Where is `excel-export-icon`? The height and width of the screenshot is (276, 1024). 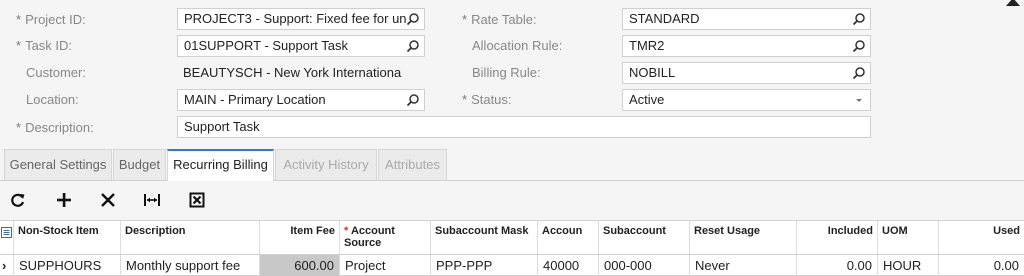 excel-export-icon is located at coordinates (197, 200).